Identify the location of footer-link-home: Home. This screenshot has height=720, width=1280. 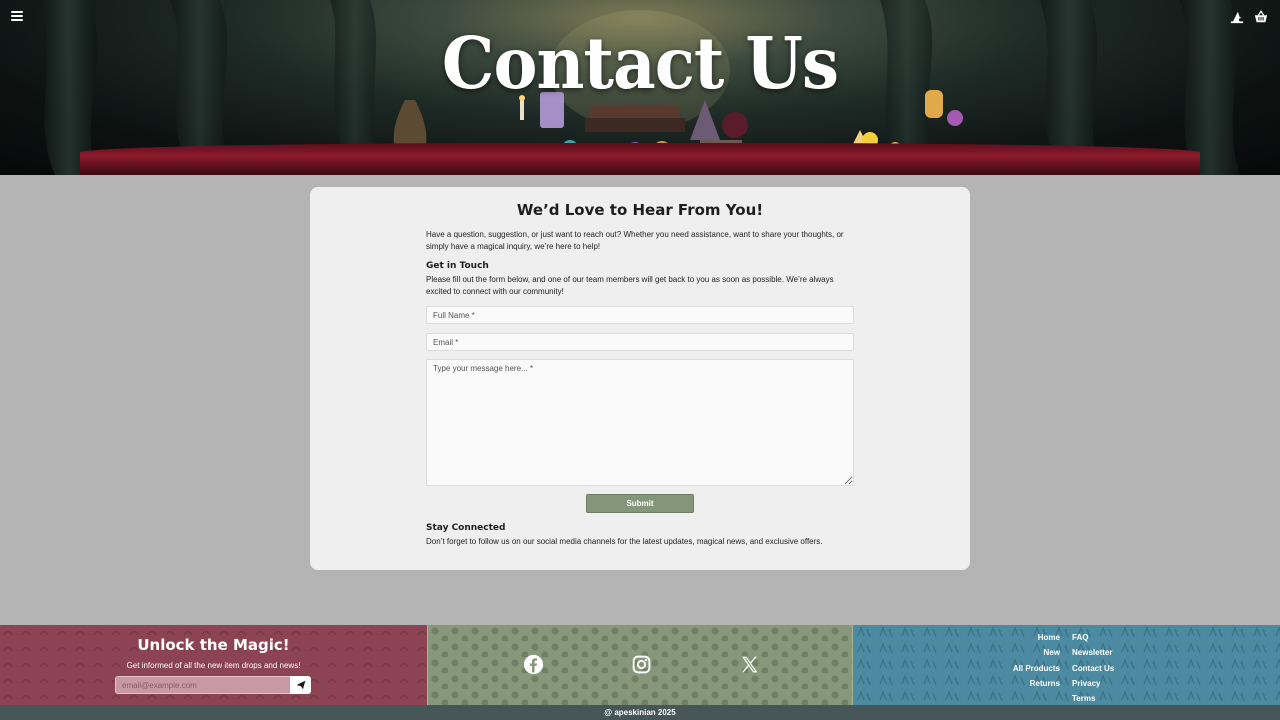
(1036, 637).